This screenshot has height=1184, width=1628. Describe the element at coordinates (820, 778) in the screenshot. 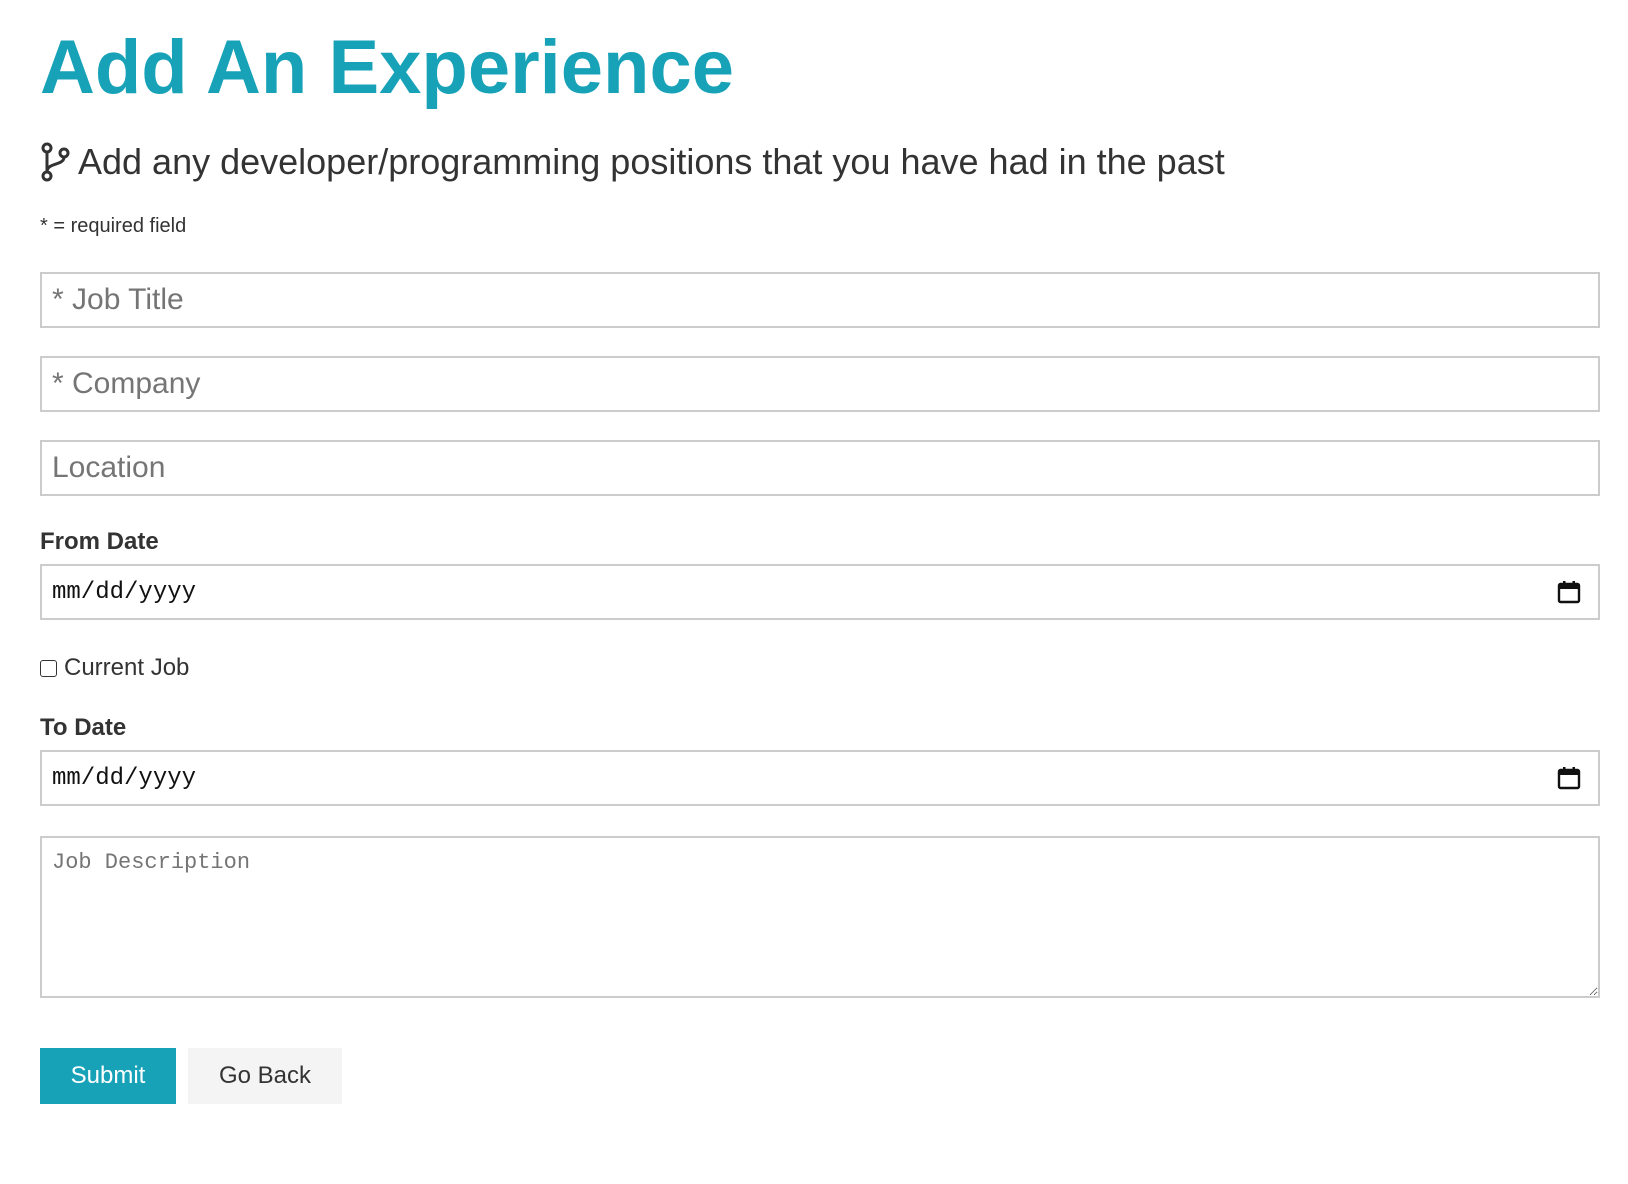

I see `to-date-input: mm/dd/yyyy` at that location.